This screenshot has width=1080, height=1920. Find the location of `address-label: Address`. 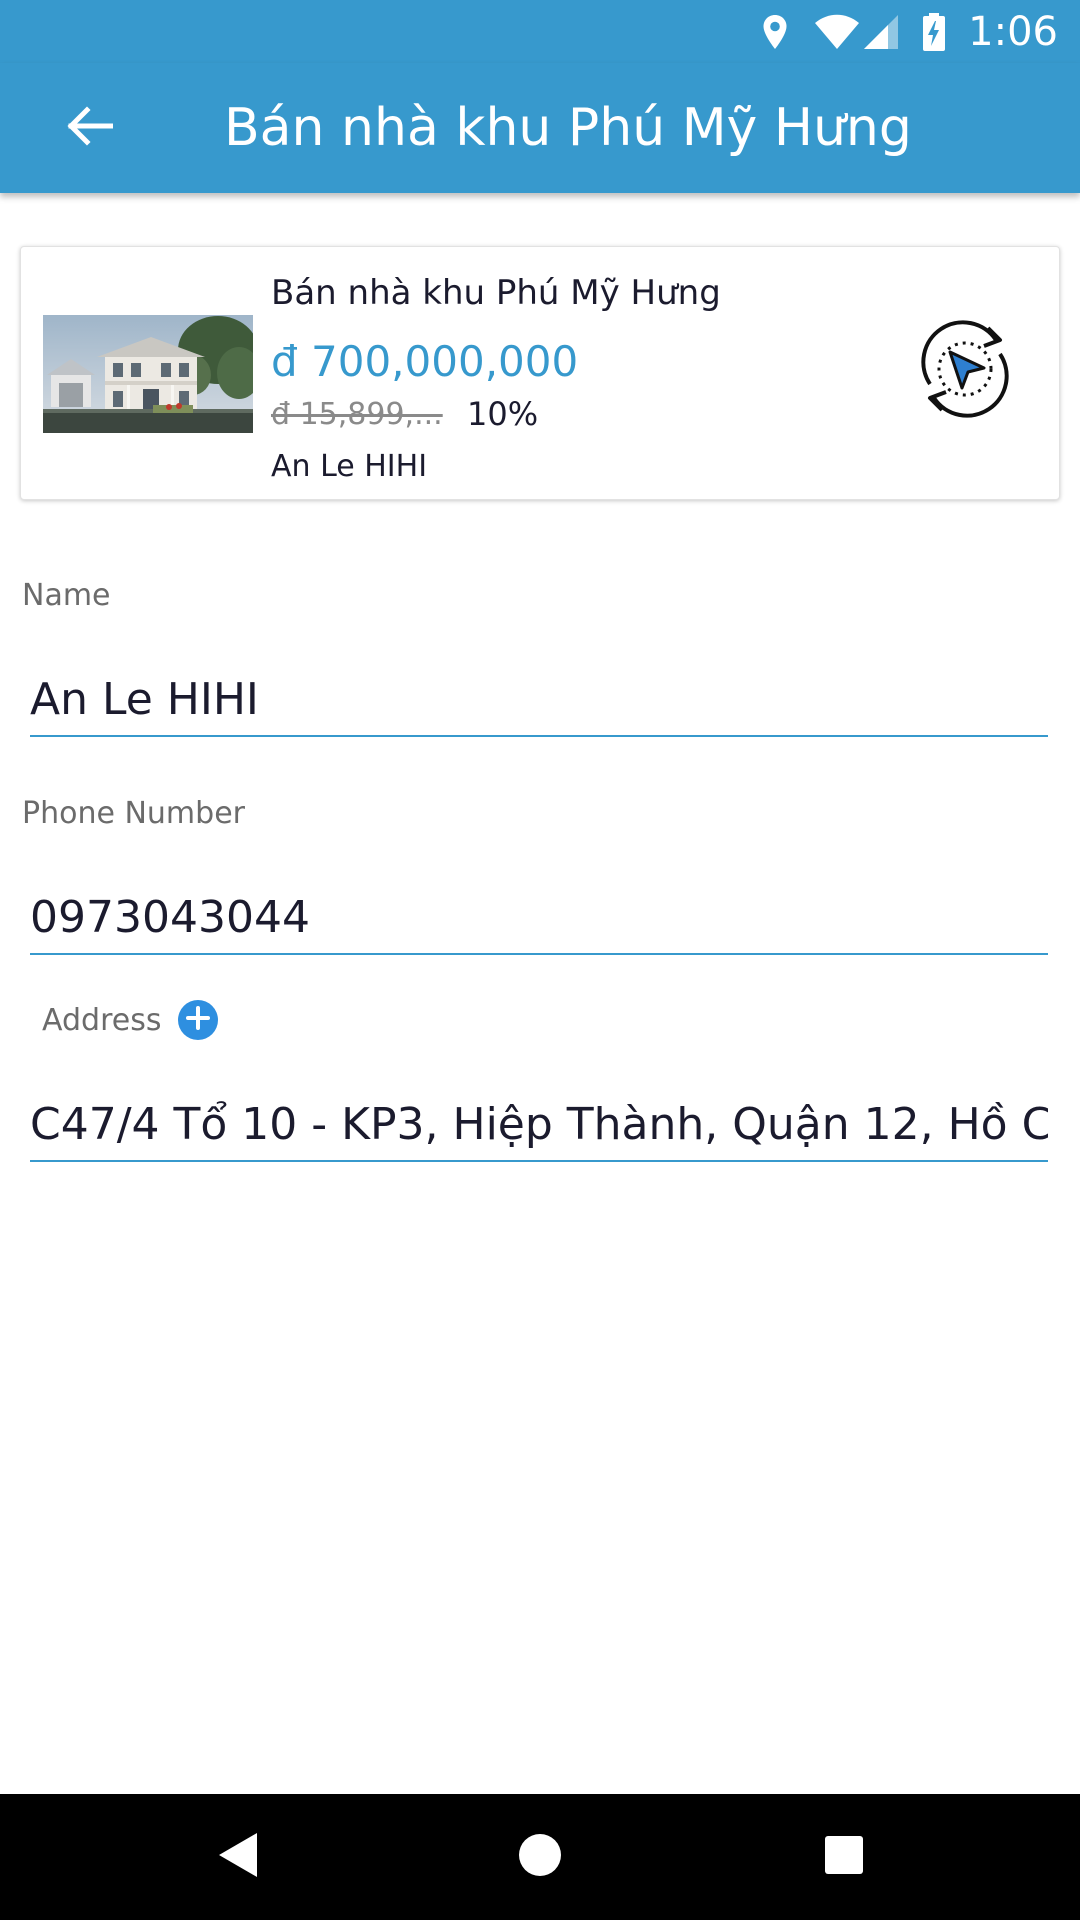

address-label: Address is located at coordinates (102, 1020).